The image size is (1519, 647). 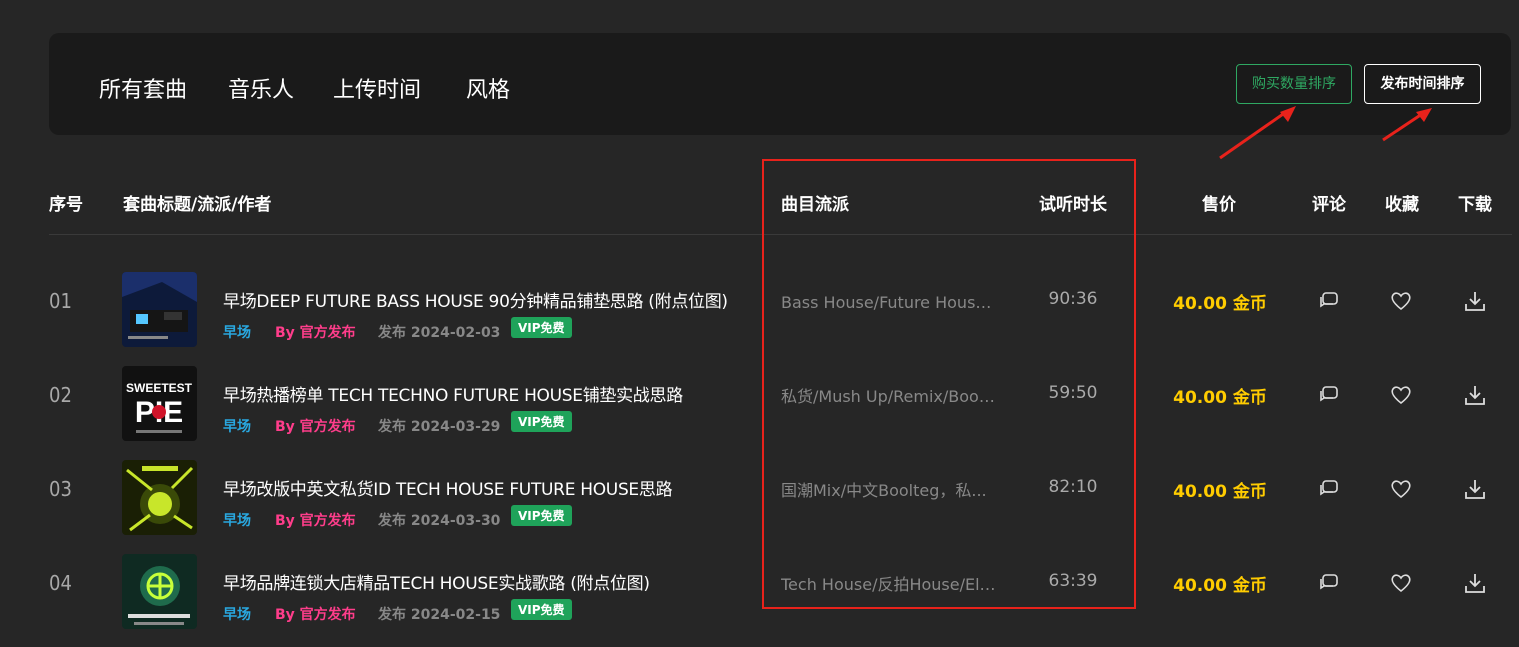 I want to click on filter-tab-artist: 音乐人, so click(x=261, y=88).